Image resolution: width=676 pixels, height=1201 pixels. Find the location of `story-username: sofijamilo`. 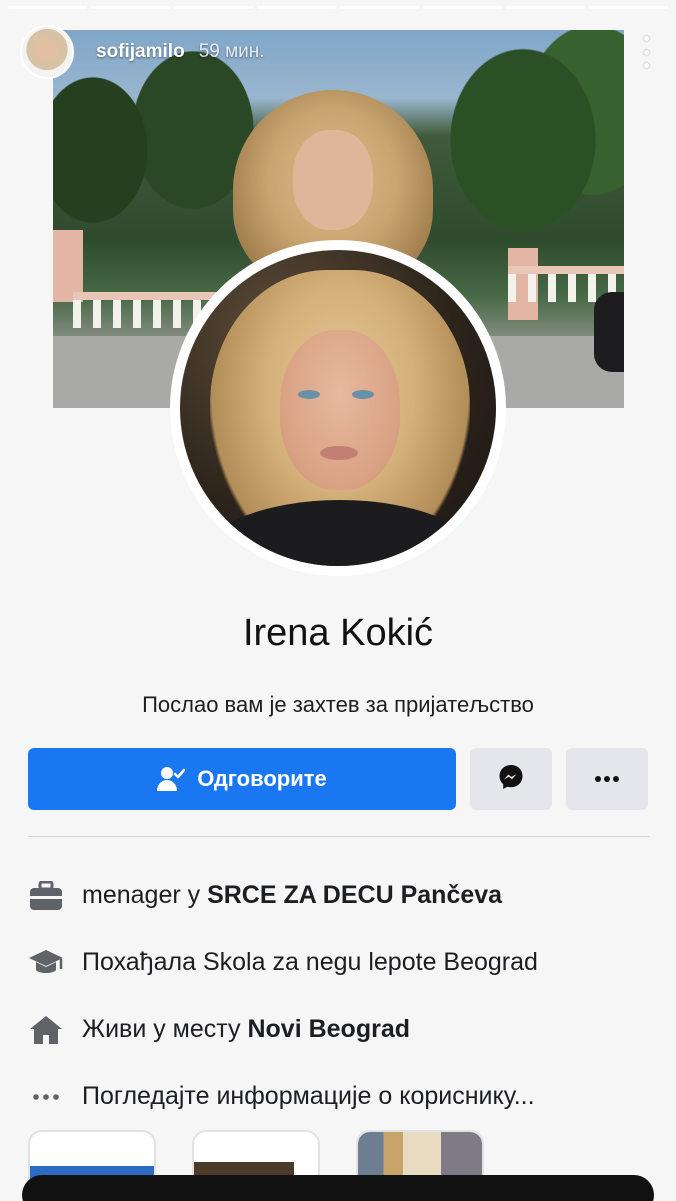

story-username: sofijamilo is located at coordinates (140, 52).